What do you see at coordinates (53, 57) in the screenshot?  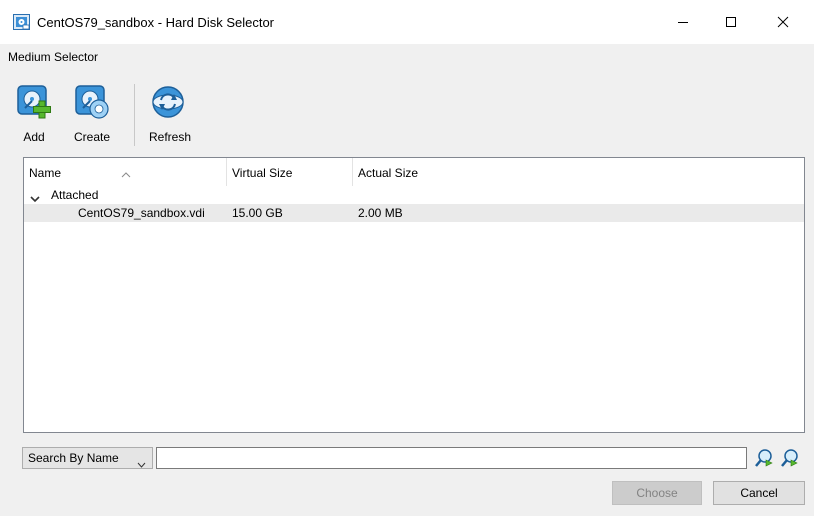 I see `medium-selector-heading: Medium Selector` at bounding box center [53, 57].